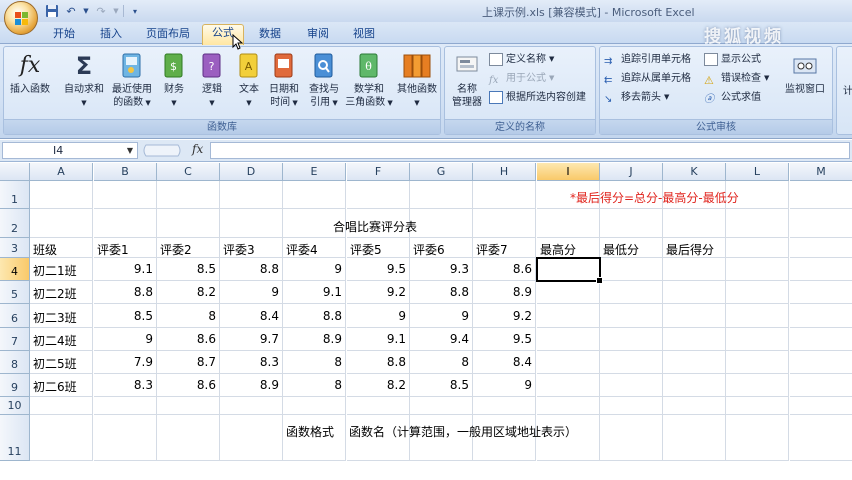 Image resolution: width=852 pixels, height=480 pixels. I want to click on column-header-i: I, so click(568, 172).